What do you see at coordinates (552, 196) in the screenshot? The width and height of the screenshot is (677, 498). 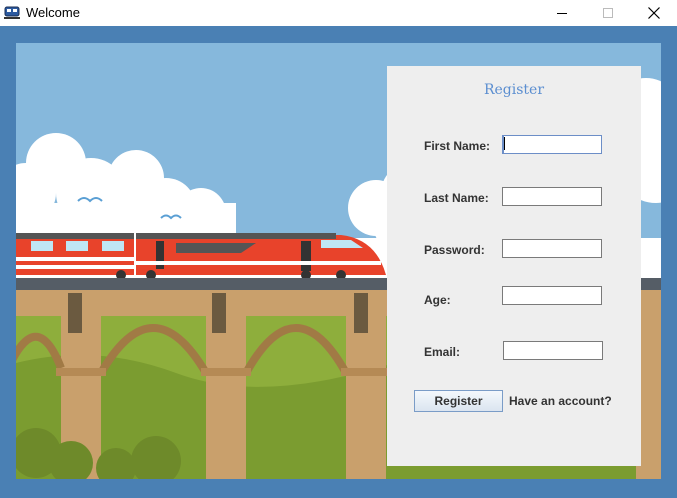 I see `last-name-field` at bounding box center [552, 196].